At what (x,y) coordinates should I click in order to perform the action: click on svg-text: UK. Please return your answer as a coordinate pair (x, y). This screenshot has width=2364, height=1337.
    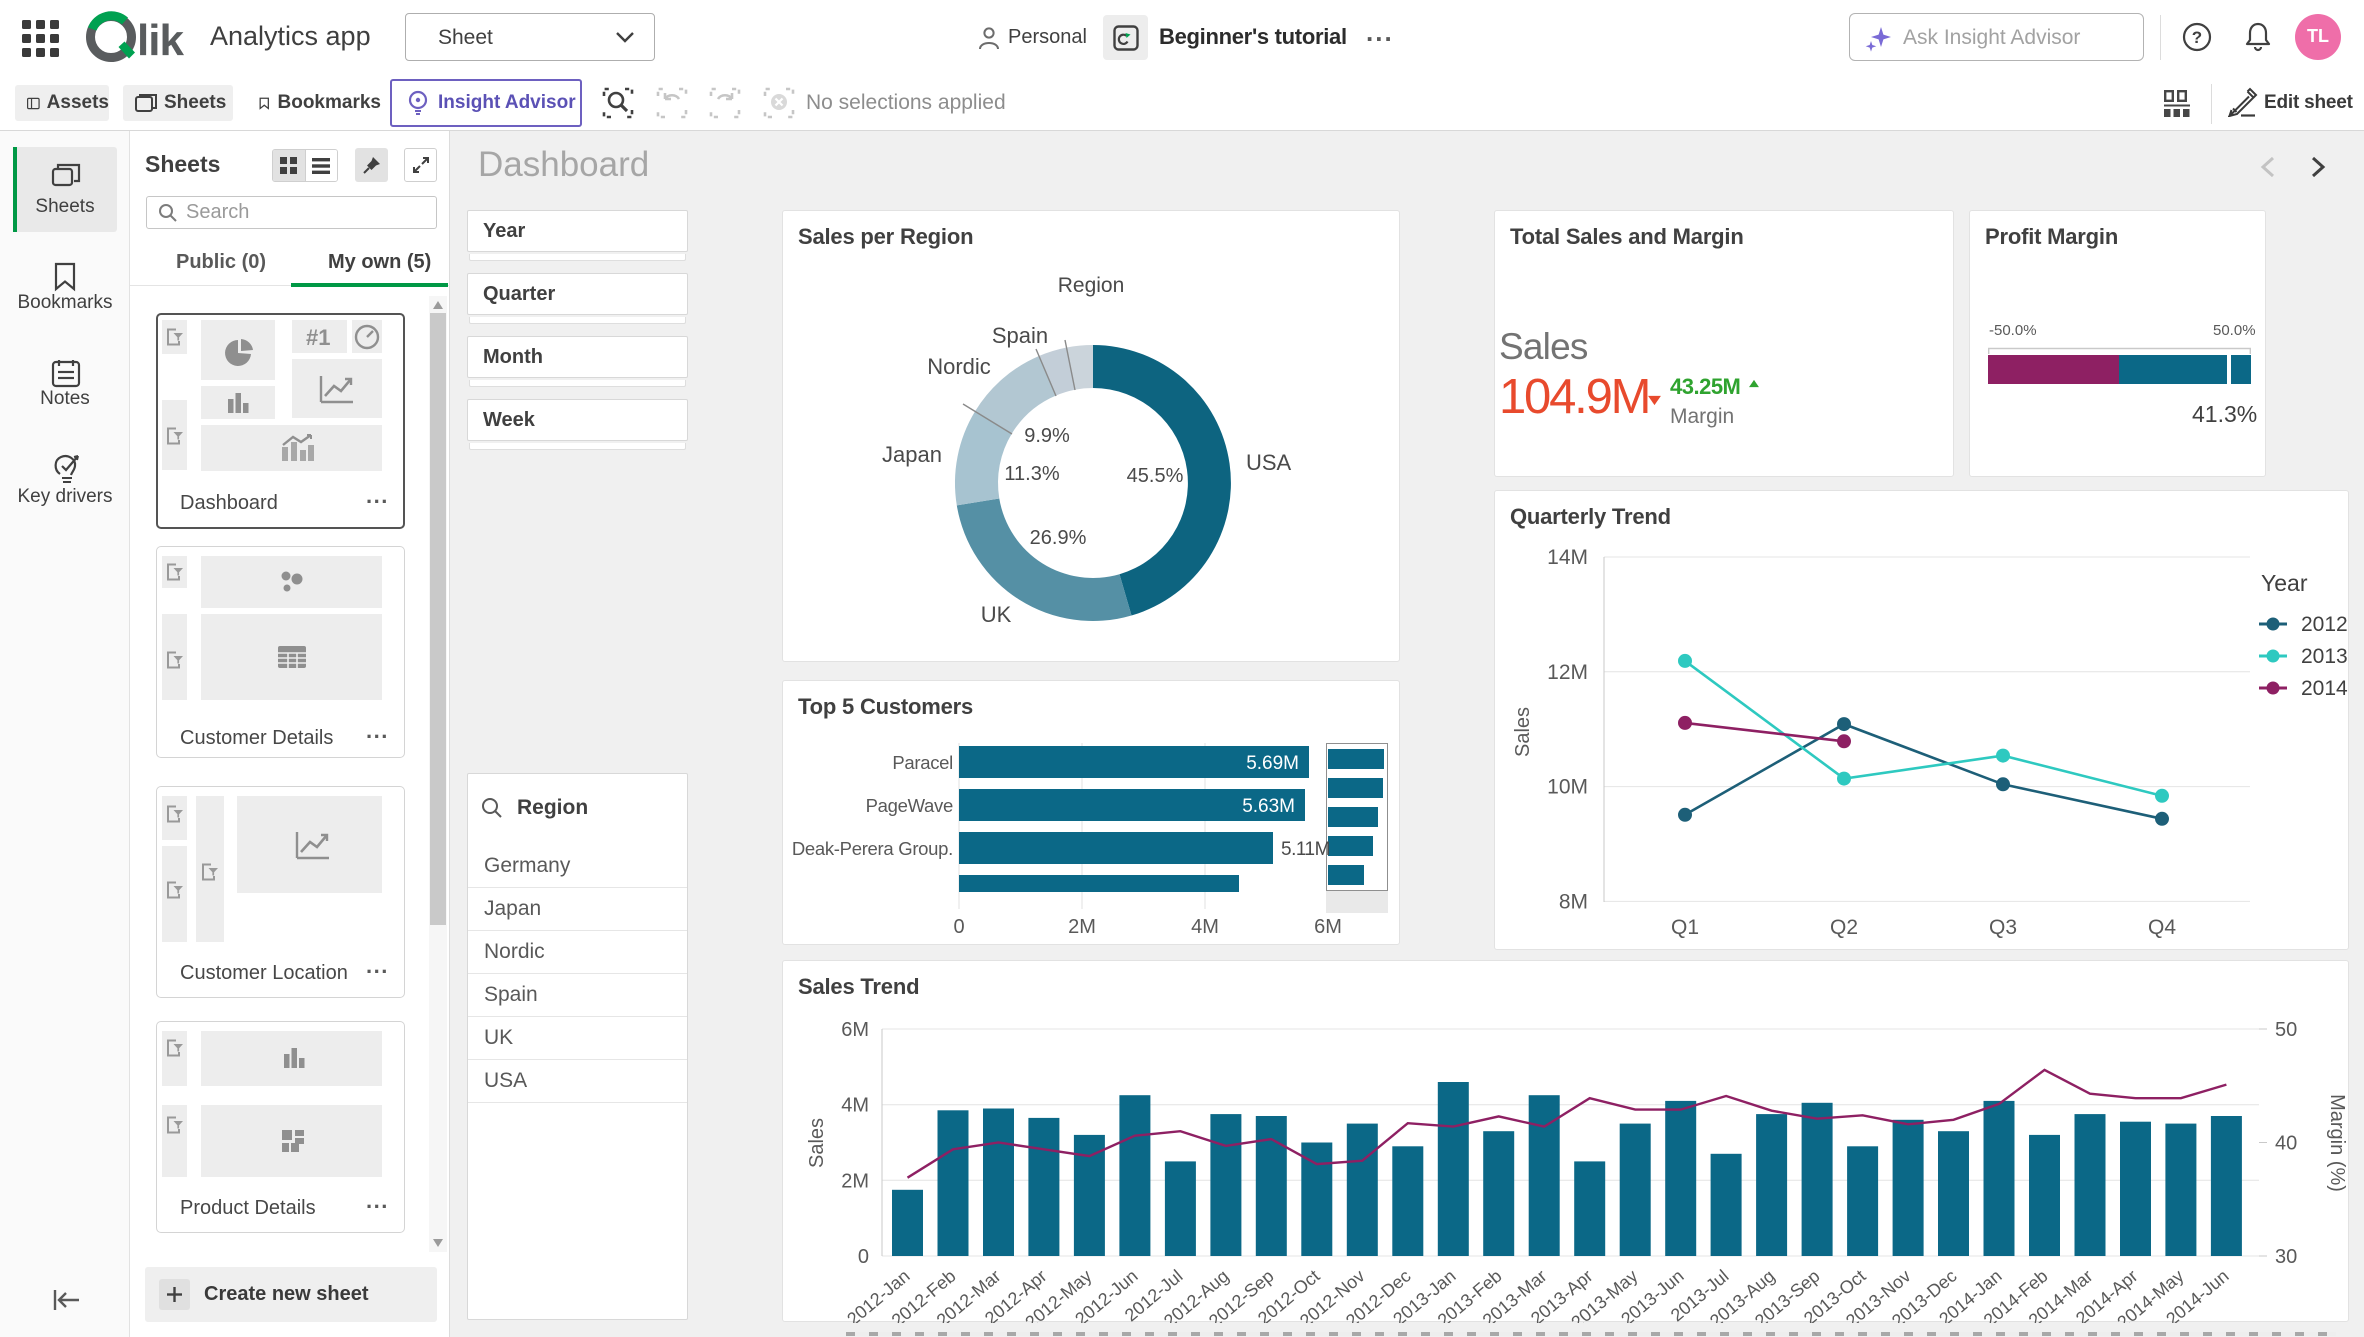
    Looking at the image, I should click on (996, 614).